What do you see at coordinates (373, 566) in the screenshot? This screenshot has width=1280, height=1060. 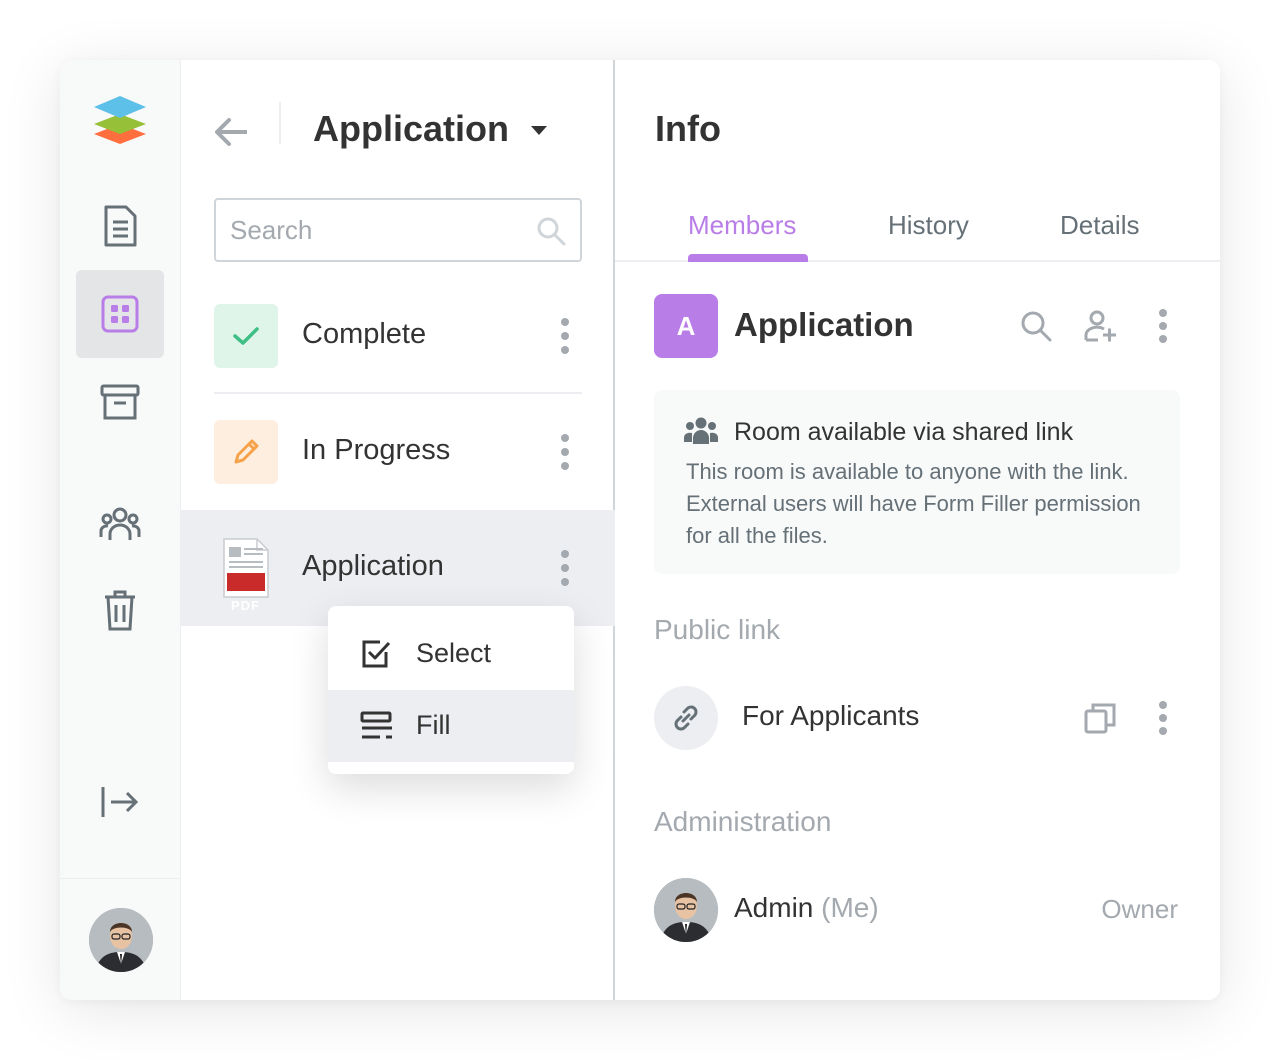 I see `list-item-label: Application` at bounding box center [373, 566].